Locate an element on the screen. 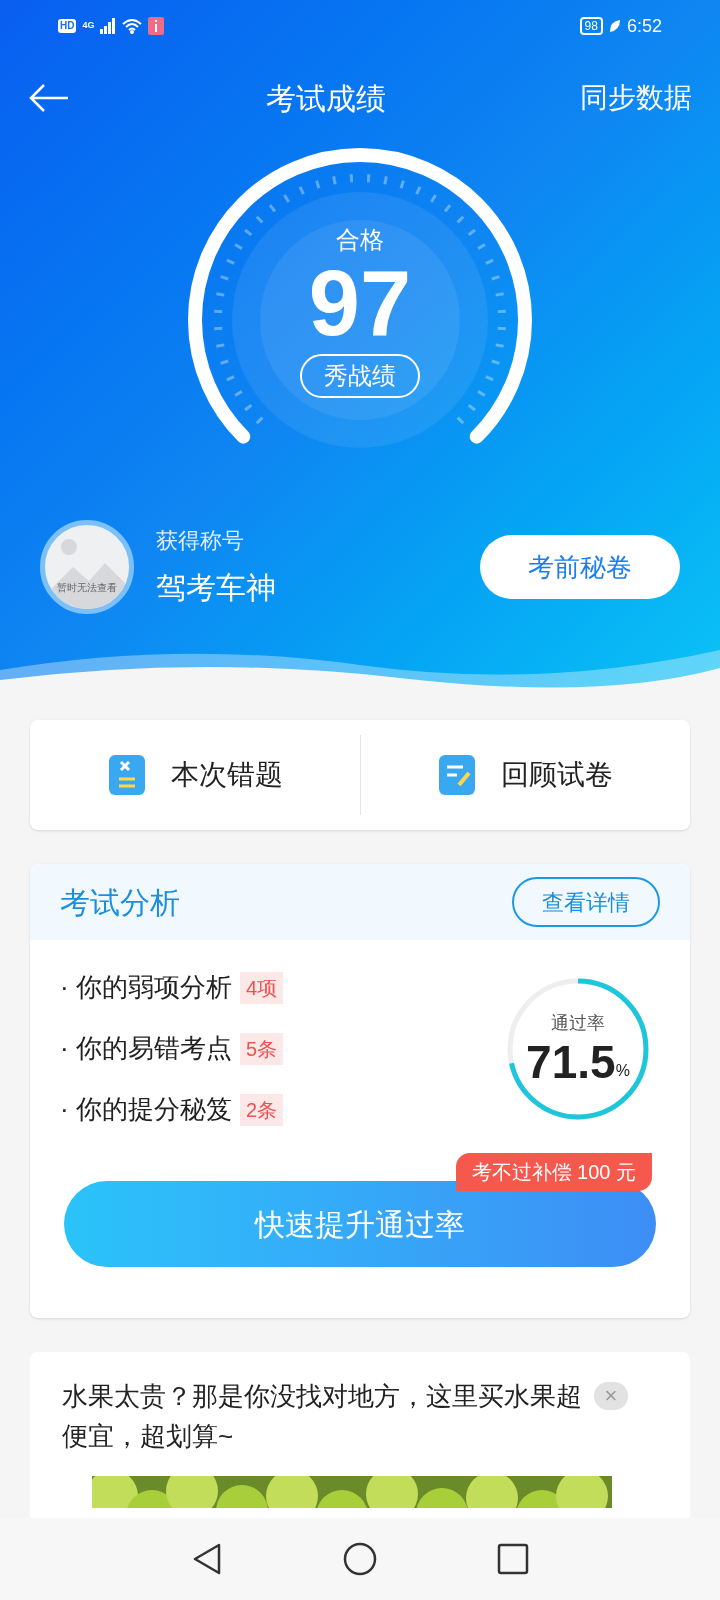 This screenshot has height=1600, width=720. title-label: 获得称号 is located at coordinates (200, 541).